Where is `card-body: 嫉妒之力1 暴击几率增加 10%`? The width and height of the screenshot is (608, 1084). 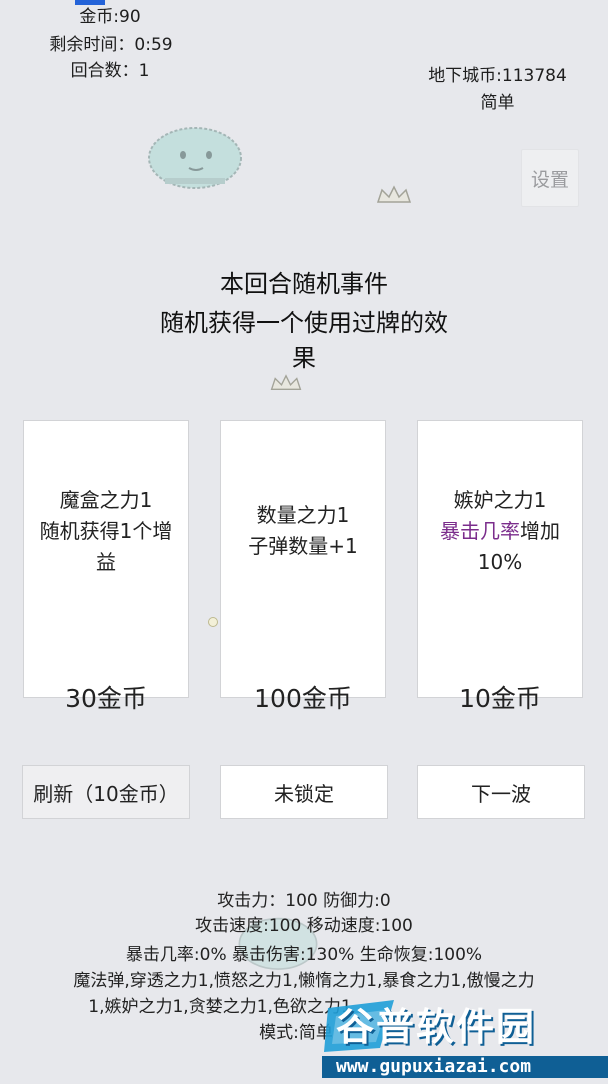
card-body: 嫉妒之力1 暴击几率增加 10% is located at coordinates (500, 531).